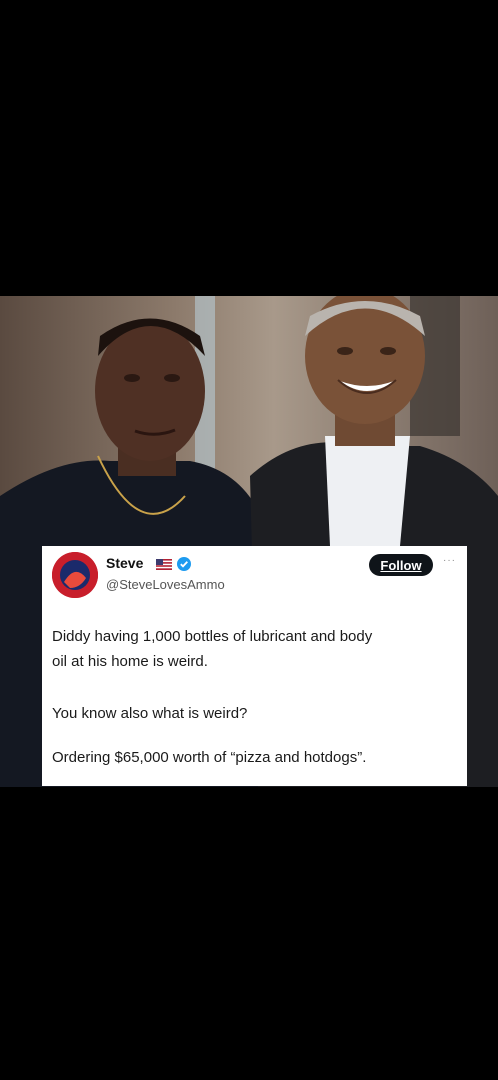 The height and width of the screenshot is (1080, 498). I want to click on verified-badge-icon, so click(184, 564).